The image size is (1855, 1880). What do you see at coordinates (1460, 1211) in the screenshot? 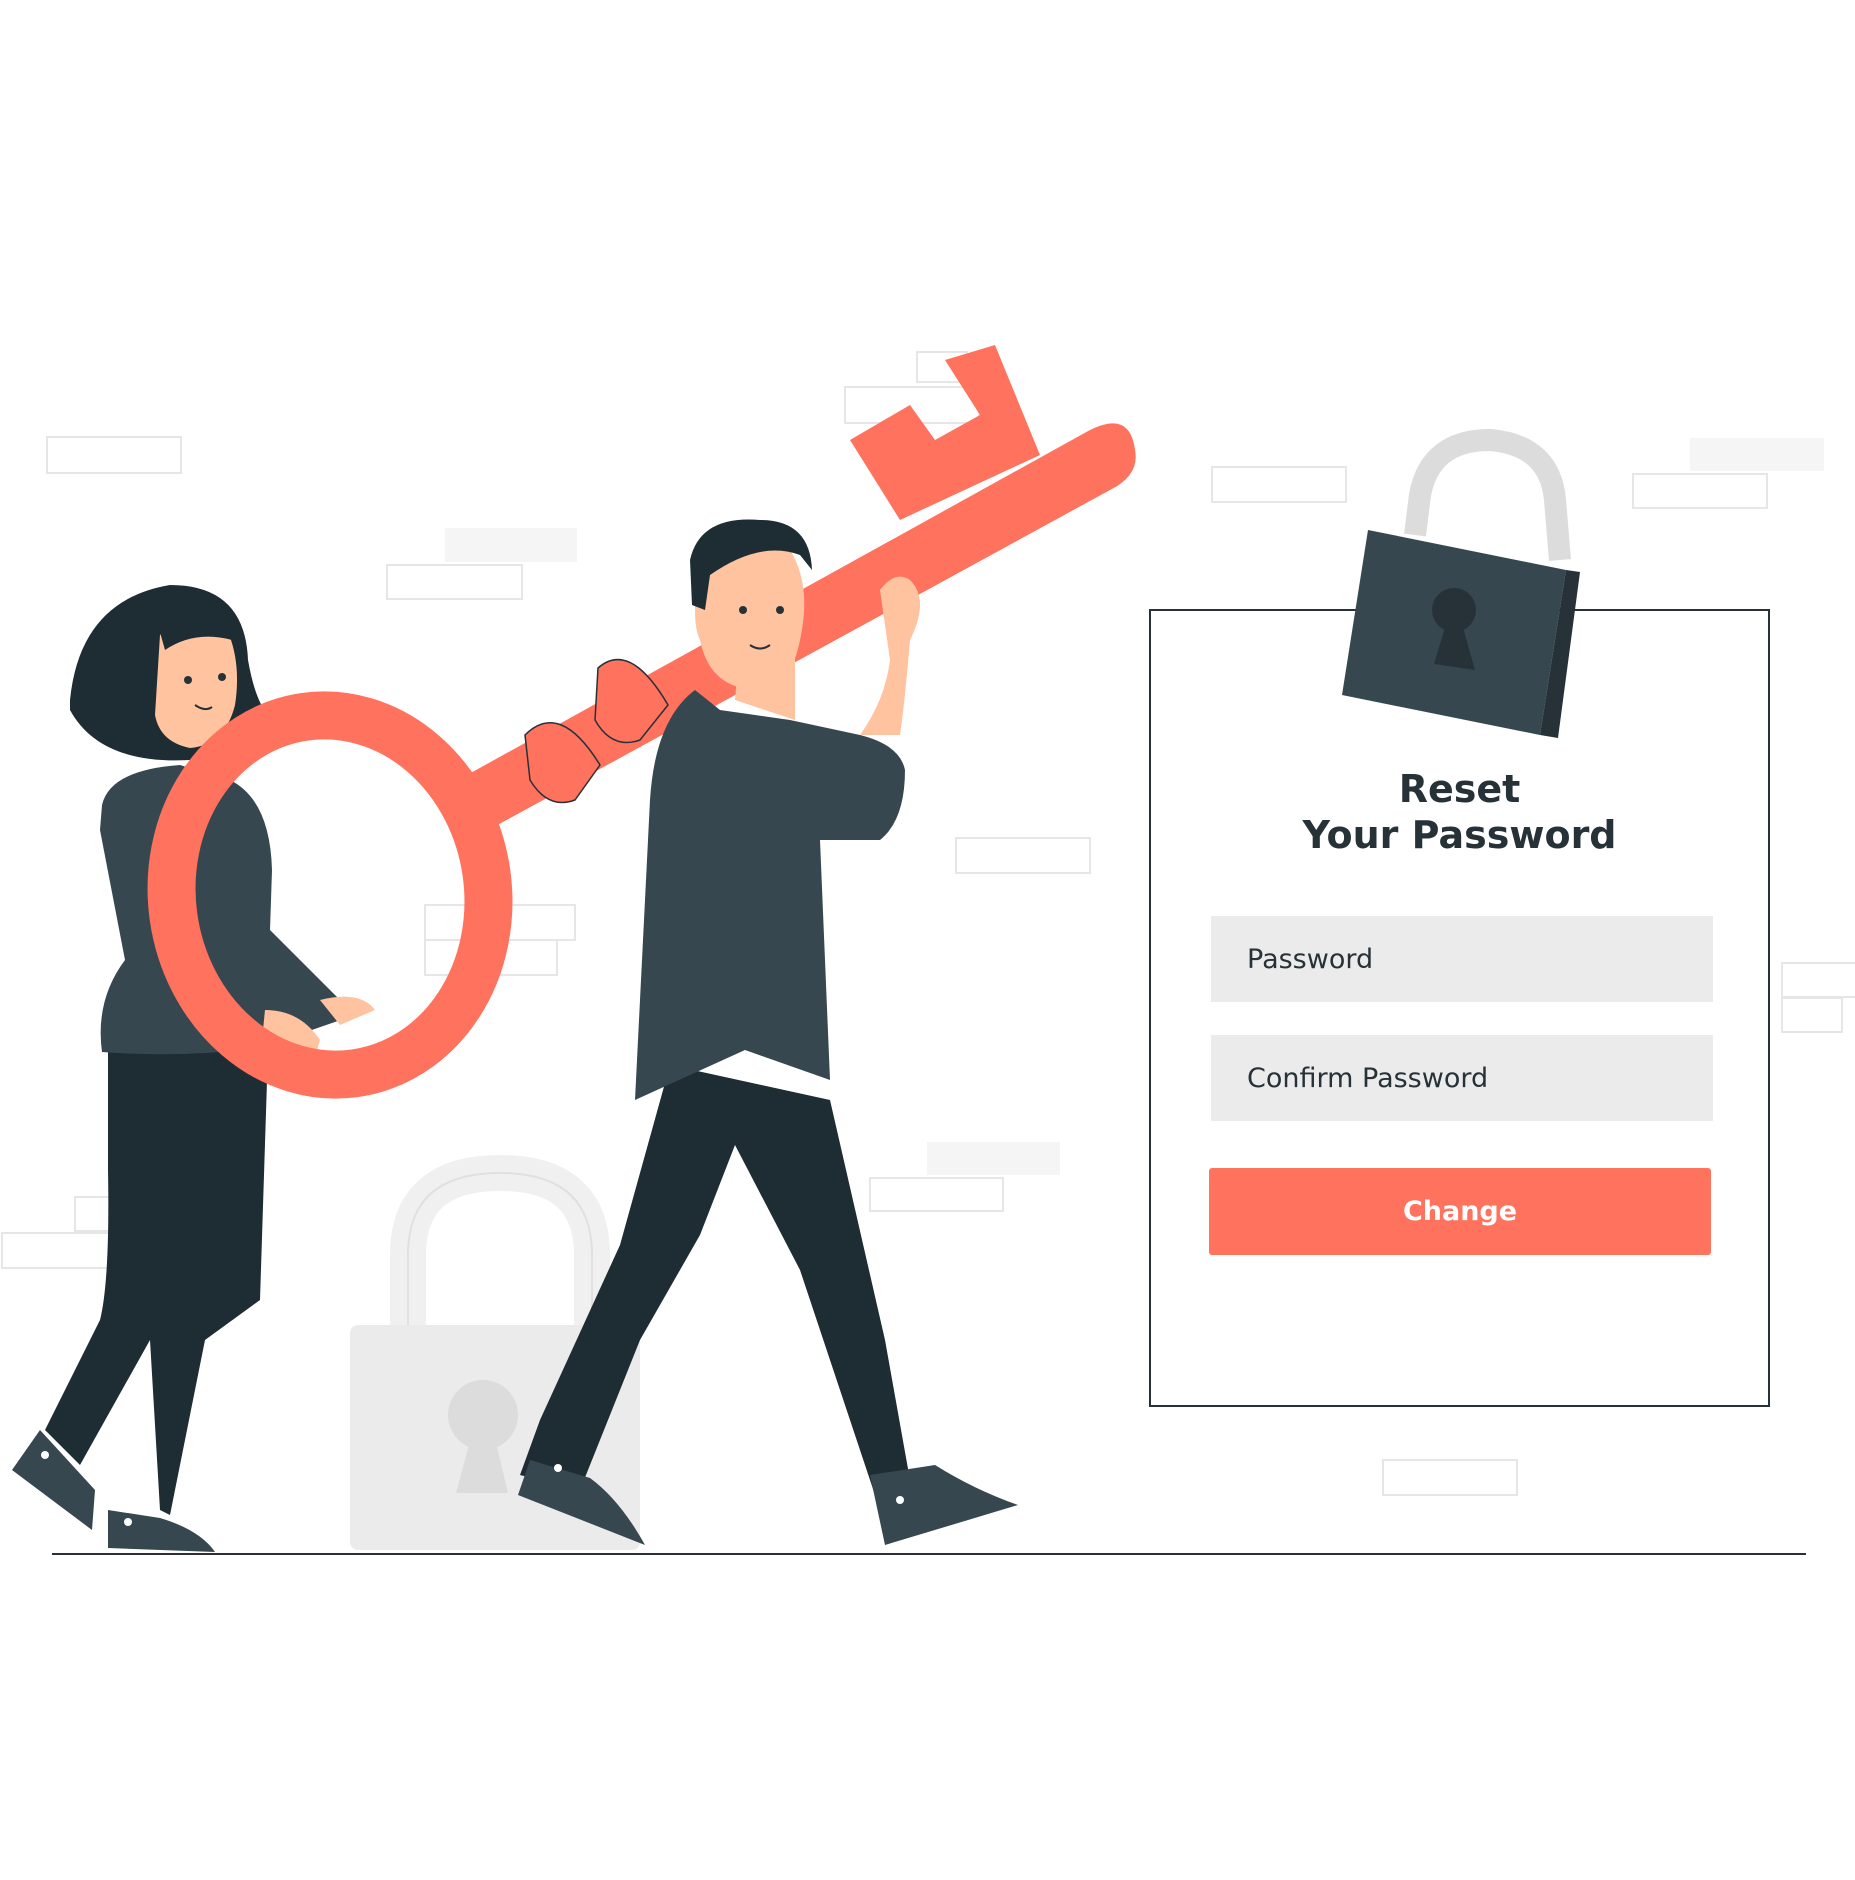
I see `change-button: Change` at bounding box center [1460, 1211].